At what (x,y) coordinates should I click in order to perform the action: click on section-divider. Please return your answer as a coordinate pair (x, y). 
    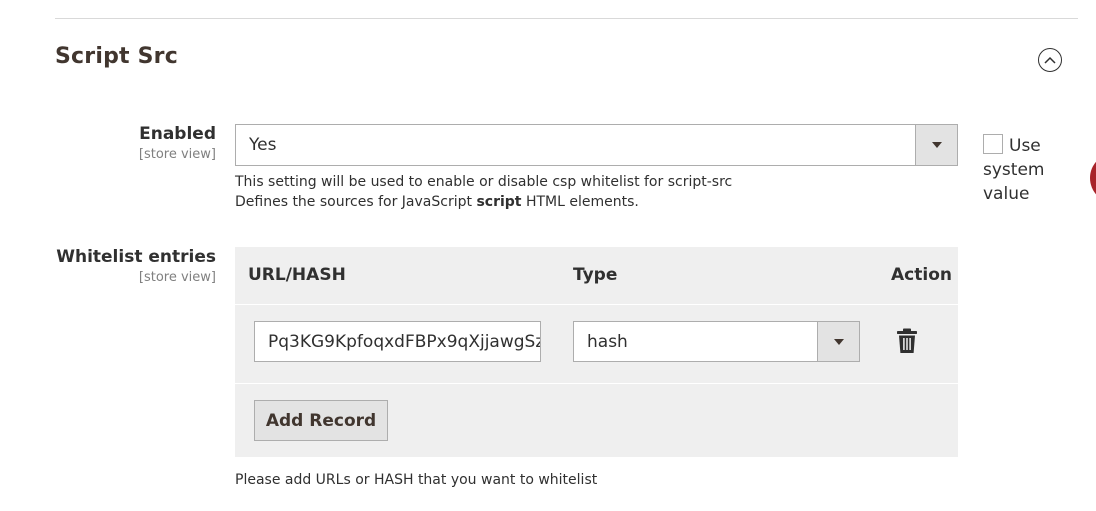
    Looking at the image, I should click on (566, 18).